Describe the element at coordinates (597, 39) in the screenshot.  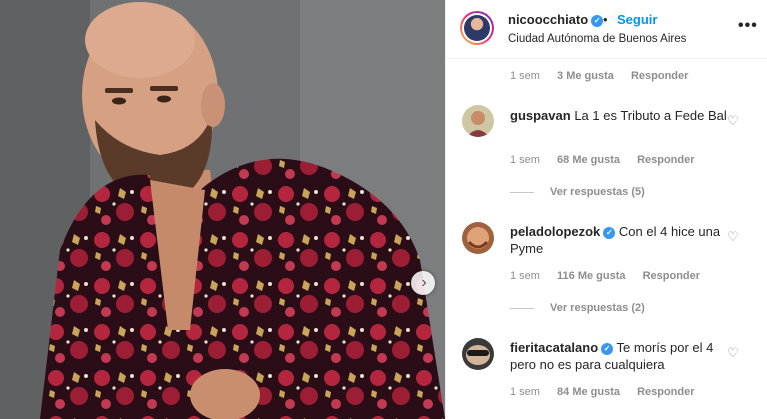
I see `post-location: Ciudad Autónoma de Buenos Aires` at that location.